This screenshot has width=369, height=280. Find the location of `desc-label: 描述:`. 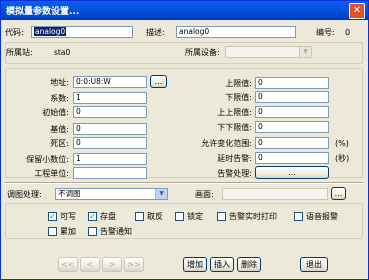

desc-label: 描述: is located at coordinates (155, 32).